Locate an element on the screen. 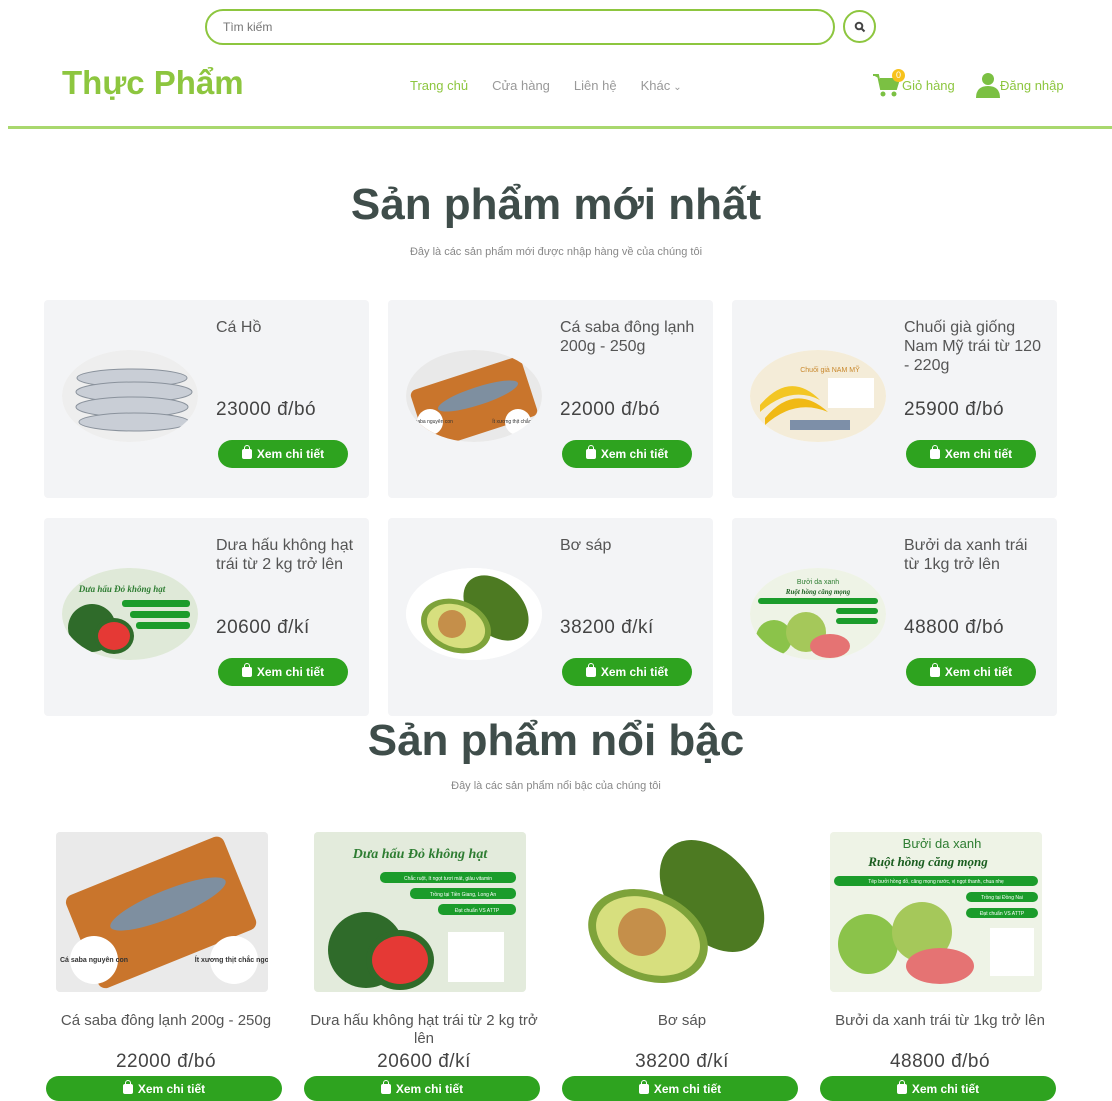  nav-contact: Liên hệ is located at coordinates (595, 85).